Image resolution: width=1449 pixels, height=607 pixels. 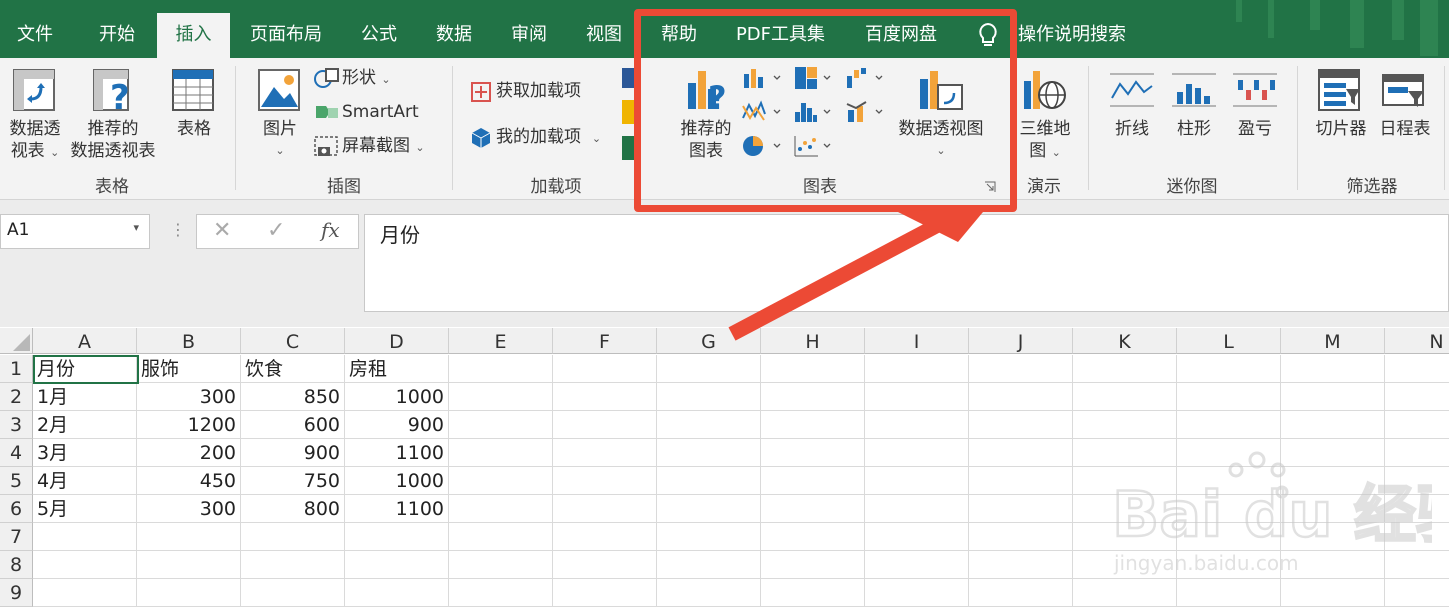 I want to click on baidu-watermark: Bai du 经验 jingyan.baidu.com, so click(x=1280, y=511).